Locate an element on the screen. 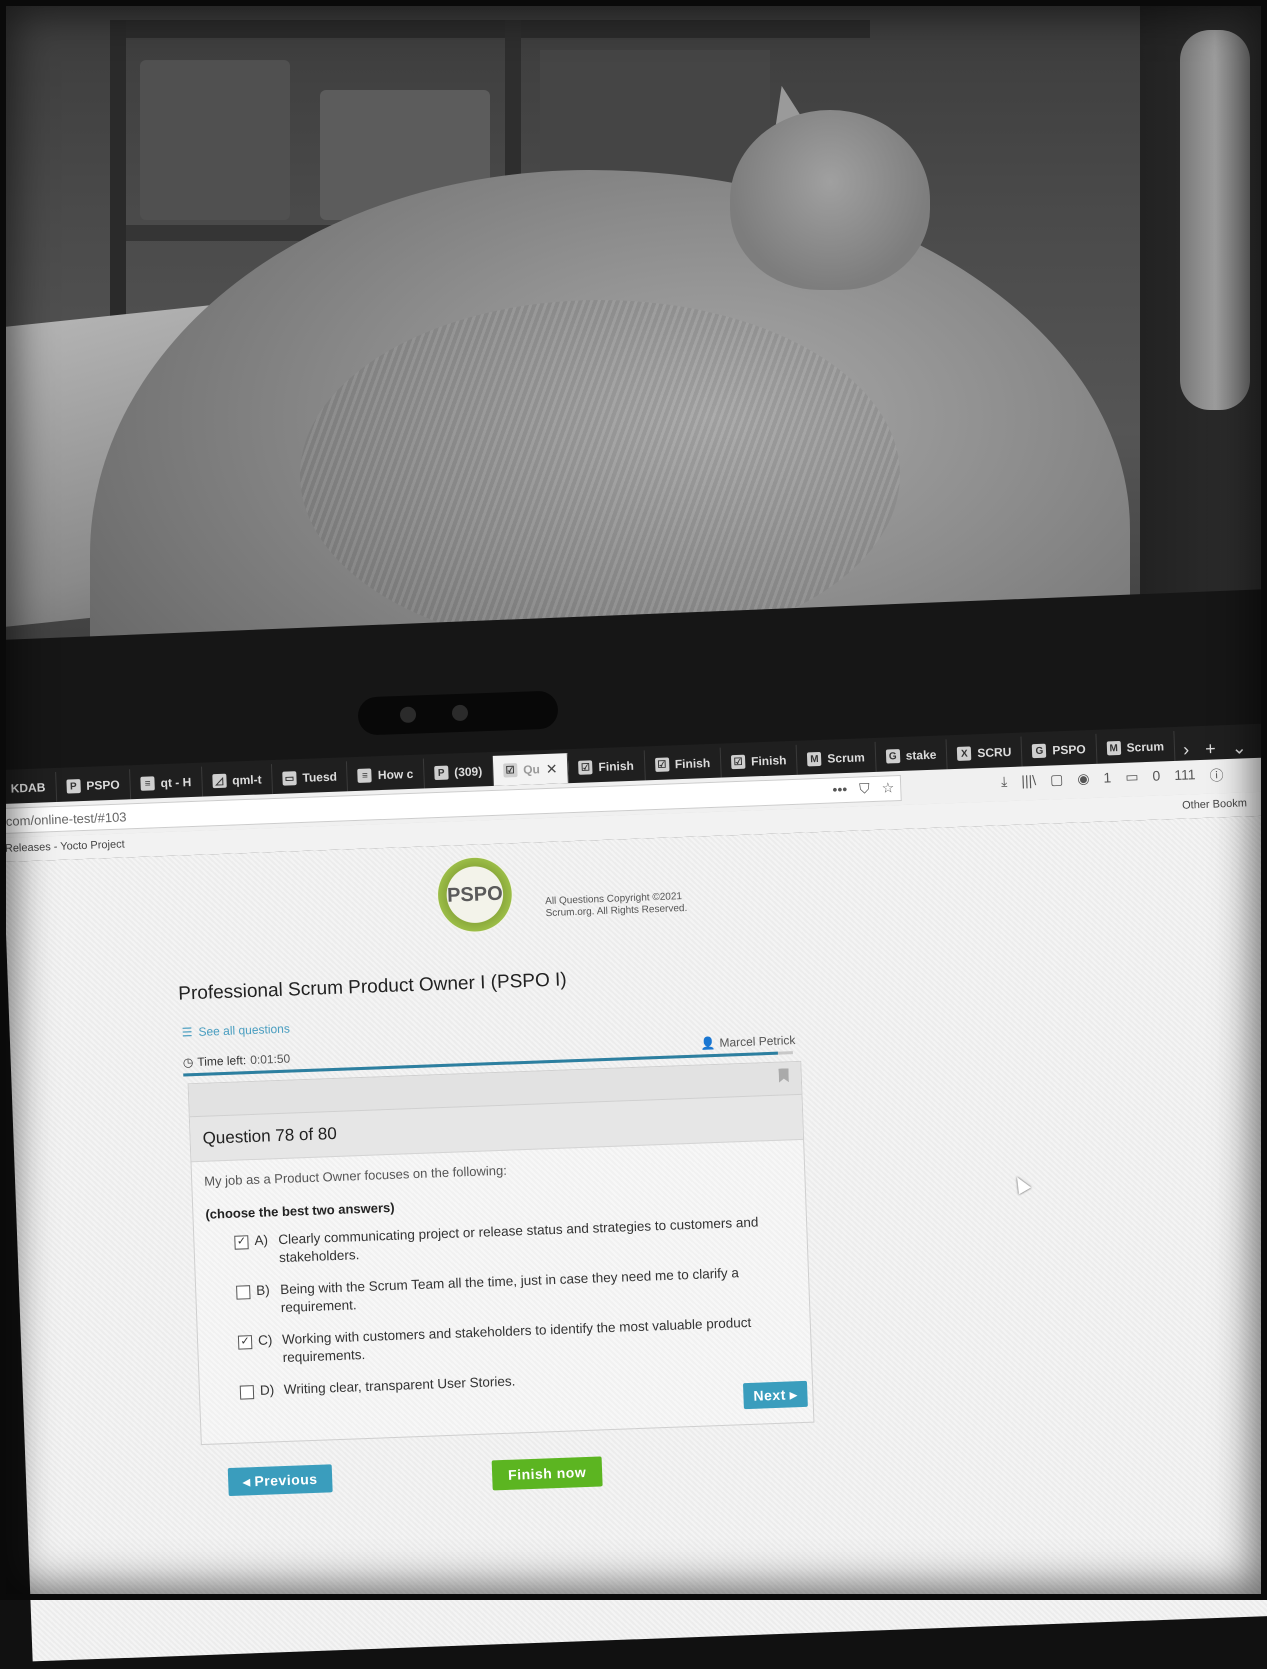  tab: ≡ qt - H is located at coordinates (166, 783).